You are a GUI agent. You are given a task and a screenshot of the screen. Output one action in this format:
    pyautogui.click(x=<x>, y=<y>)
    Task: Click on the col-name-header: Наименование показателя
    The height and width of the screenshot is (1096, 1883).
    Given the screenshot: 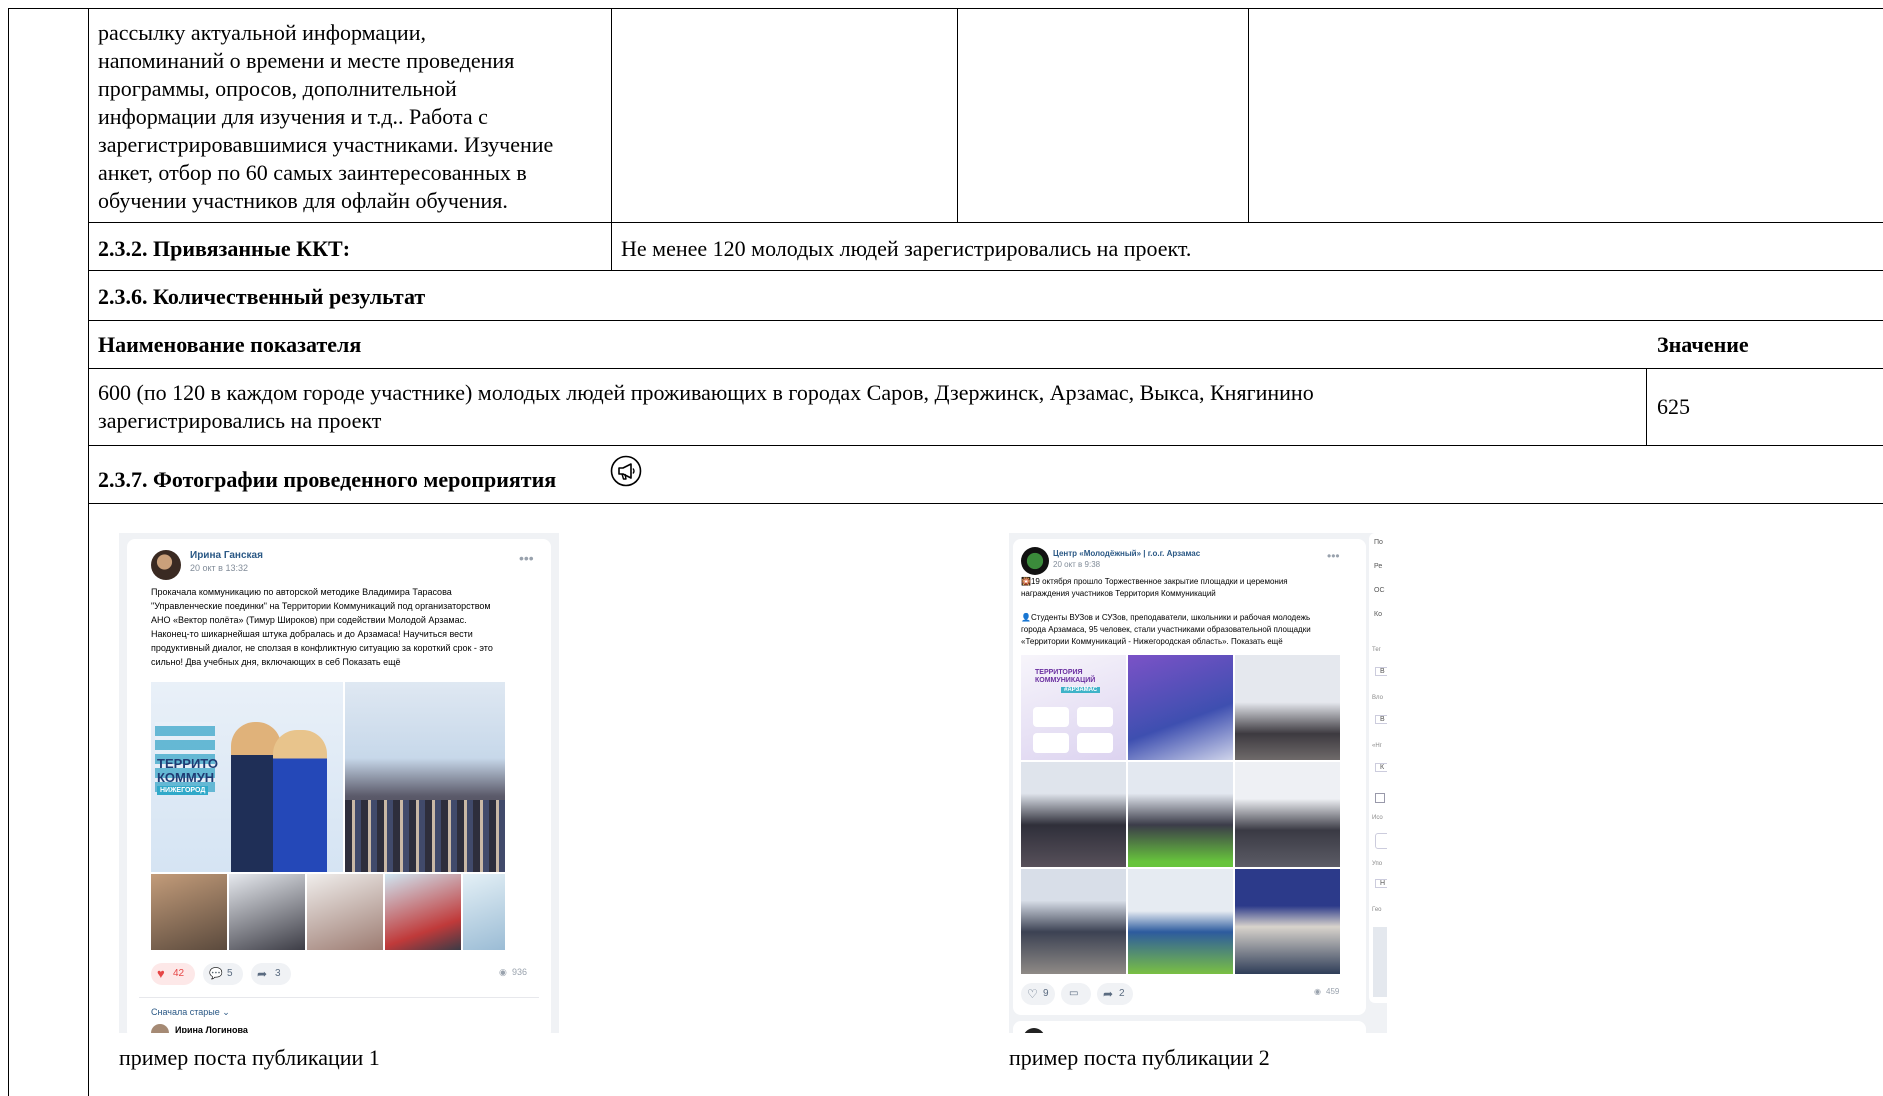 What is the action you would take?
    pyautogui.click(x=230, y=344)
    